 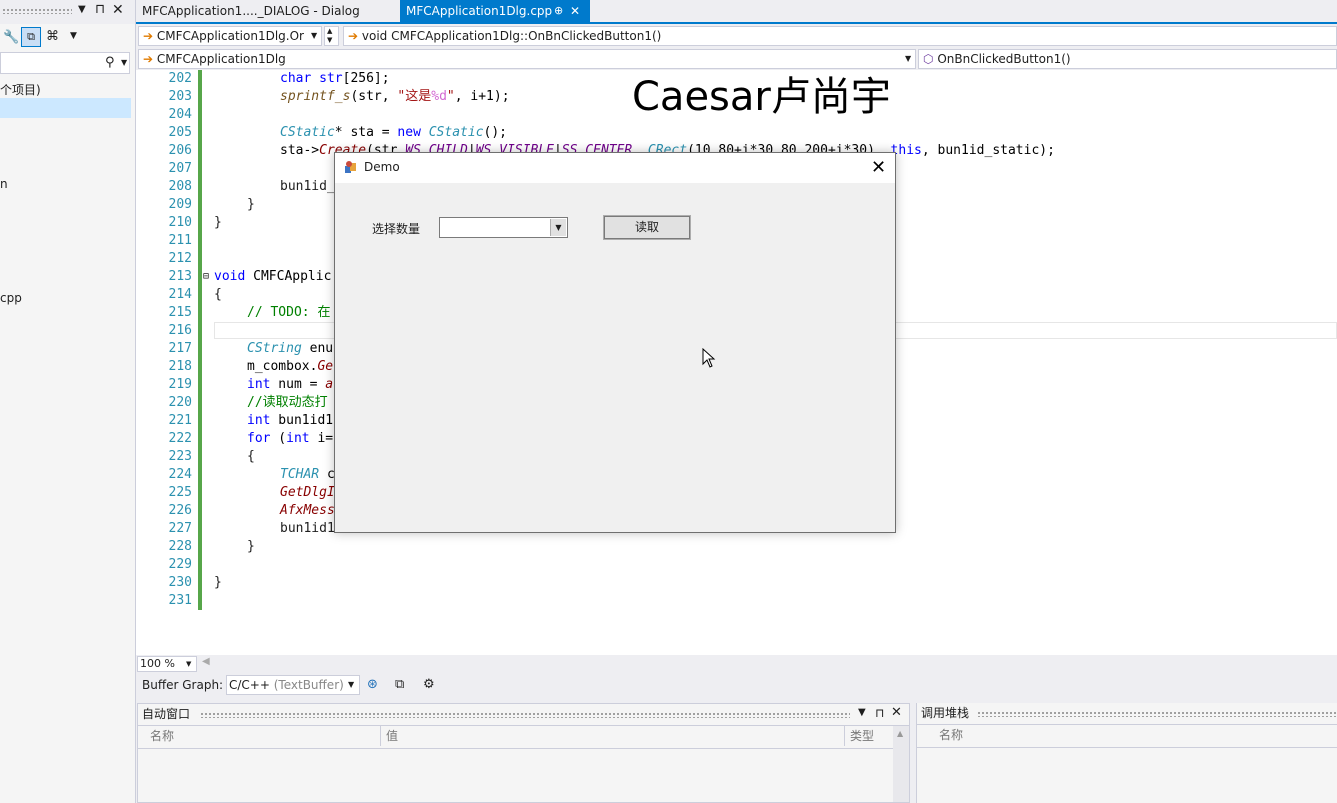 What do you see at coordinates (709, 358) in the screenshot?
I see `mouse-cursor-icon` at bounding box center [709, 358].